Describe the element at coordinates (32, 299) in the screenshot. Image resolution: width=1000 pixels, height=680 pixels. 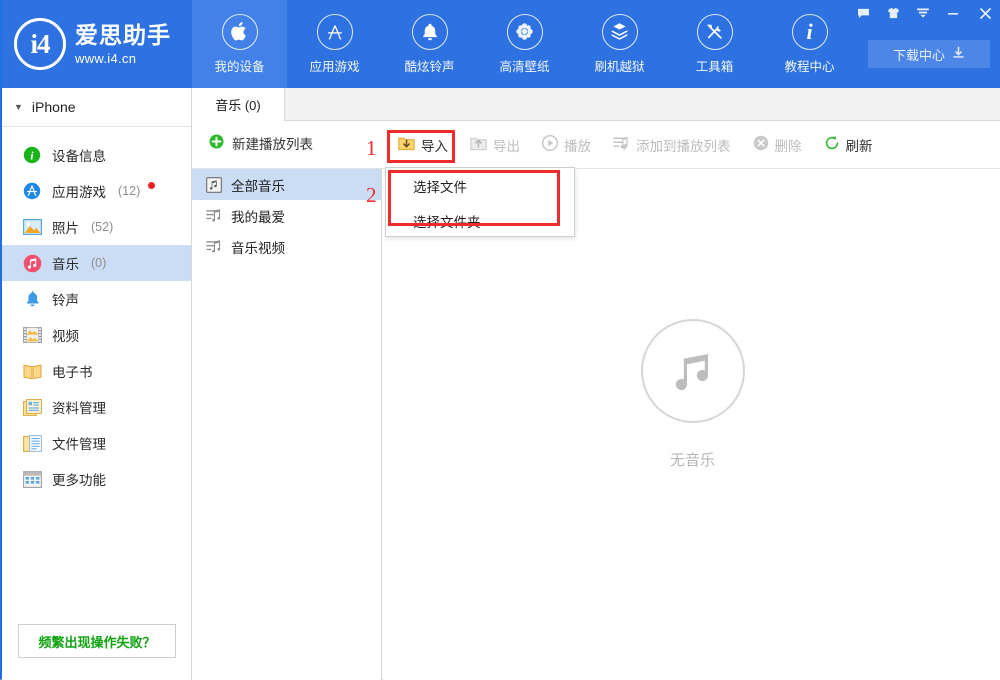
I see `bell-icon` at that location.